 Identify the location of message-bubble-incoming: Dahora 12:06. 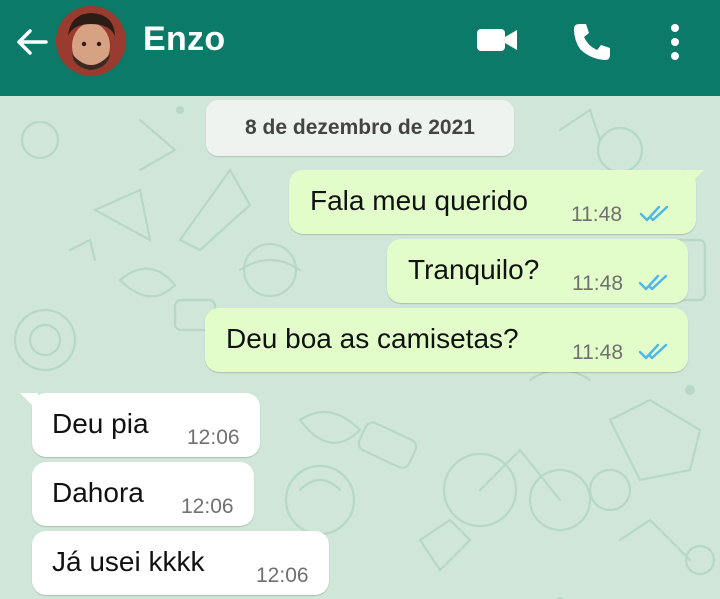
(143, 494).